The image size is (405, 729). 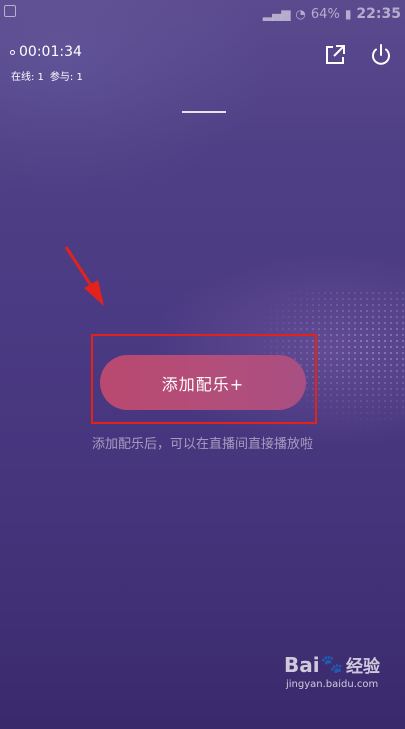 What do you see at coordinates (378, 14) in the screenshot?
I see `clock: 22:35` at bounding box center [378, 14].